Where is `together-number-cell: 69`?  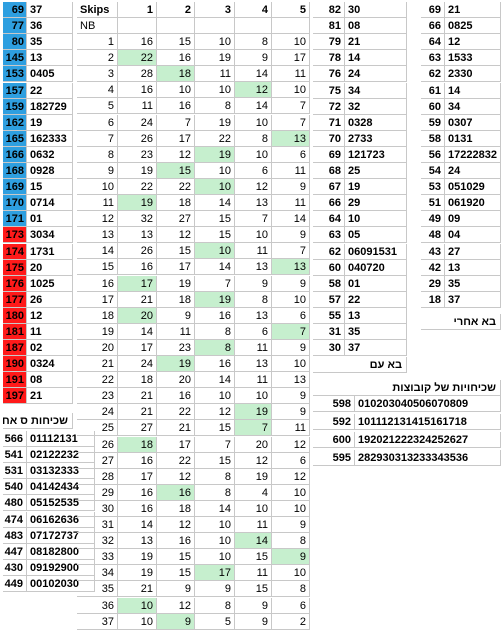
together-number-cell: 69 is located at coordinates (329, 154).